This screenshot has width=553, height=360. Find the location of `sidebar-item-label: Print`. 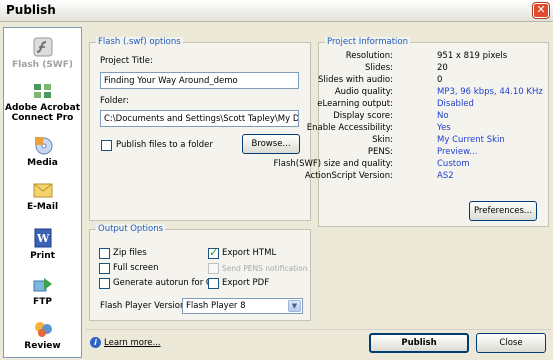

sidebar-item-label: Print is located at coordinates (42, 256).